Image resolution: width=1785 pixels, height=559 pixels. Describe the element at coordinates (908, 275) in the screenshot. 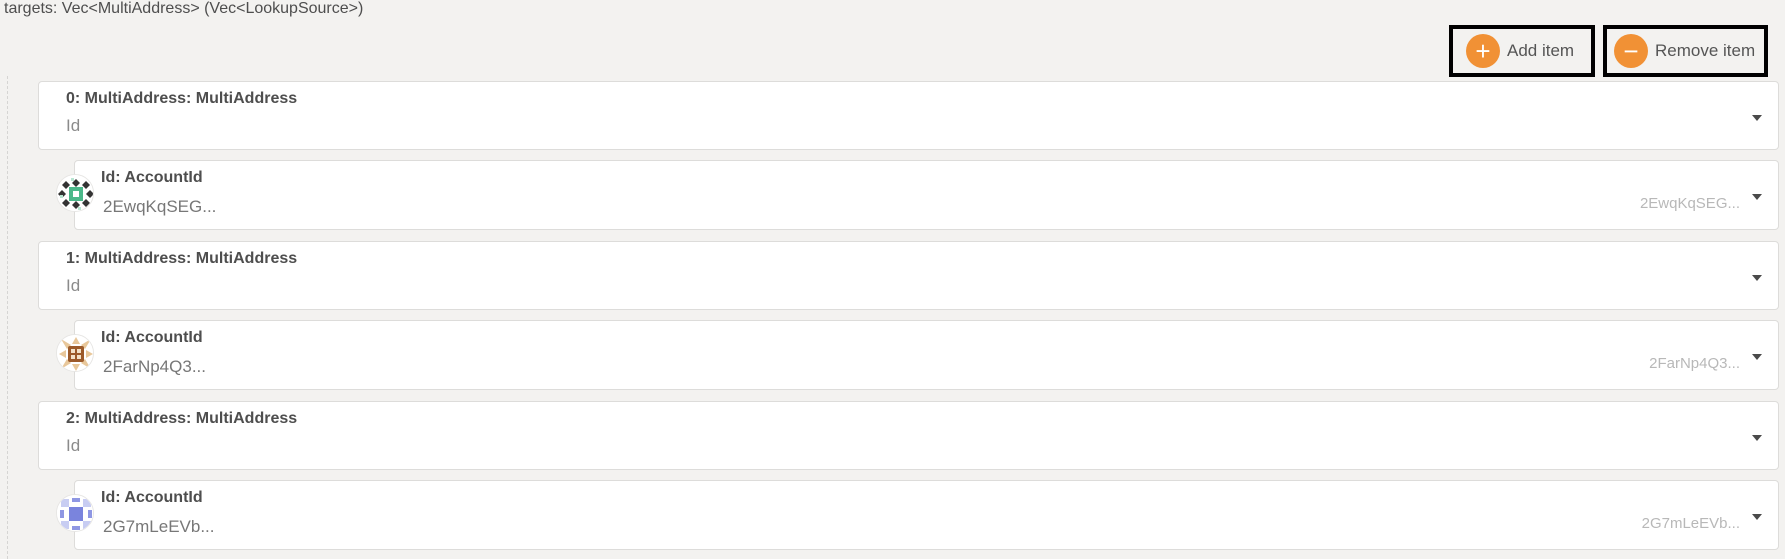

I see `multiaddress-select-1: 1: MultiAddress: MultiAddress Id` at that location.